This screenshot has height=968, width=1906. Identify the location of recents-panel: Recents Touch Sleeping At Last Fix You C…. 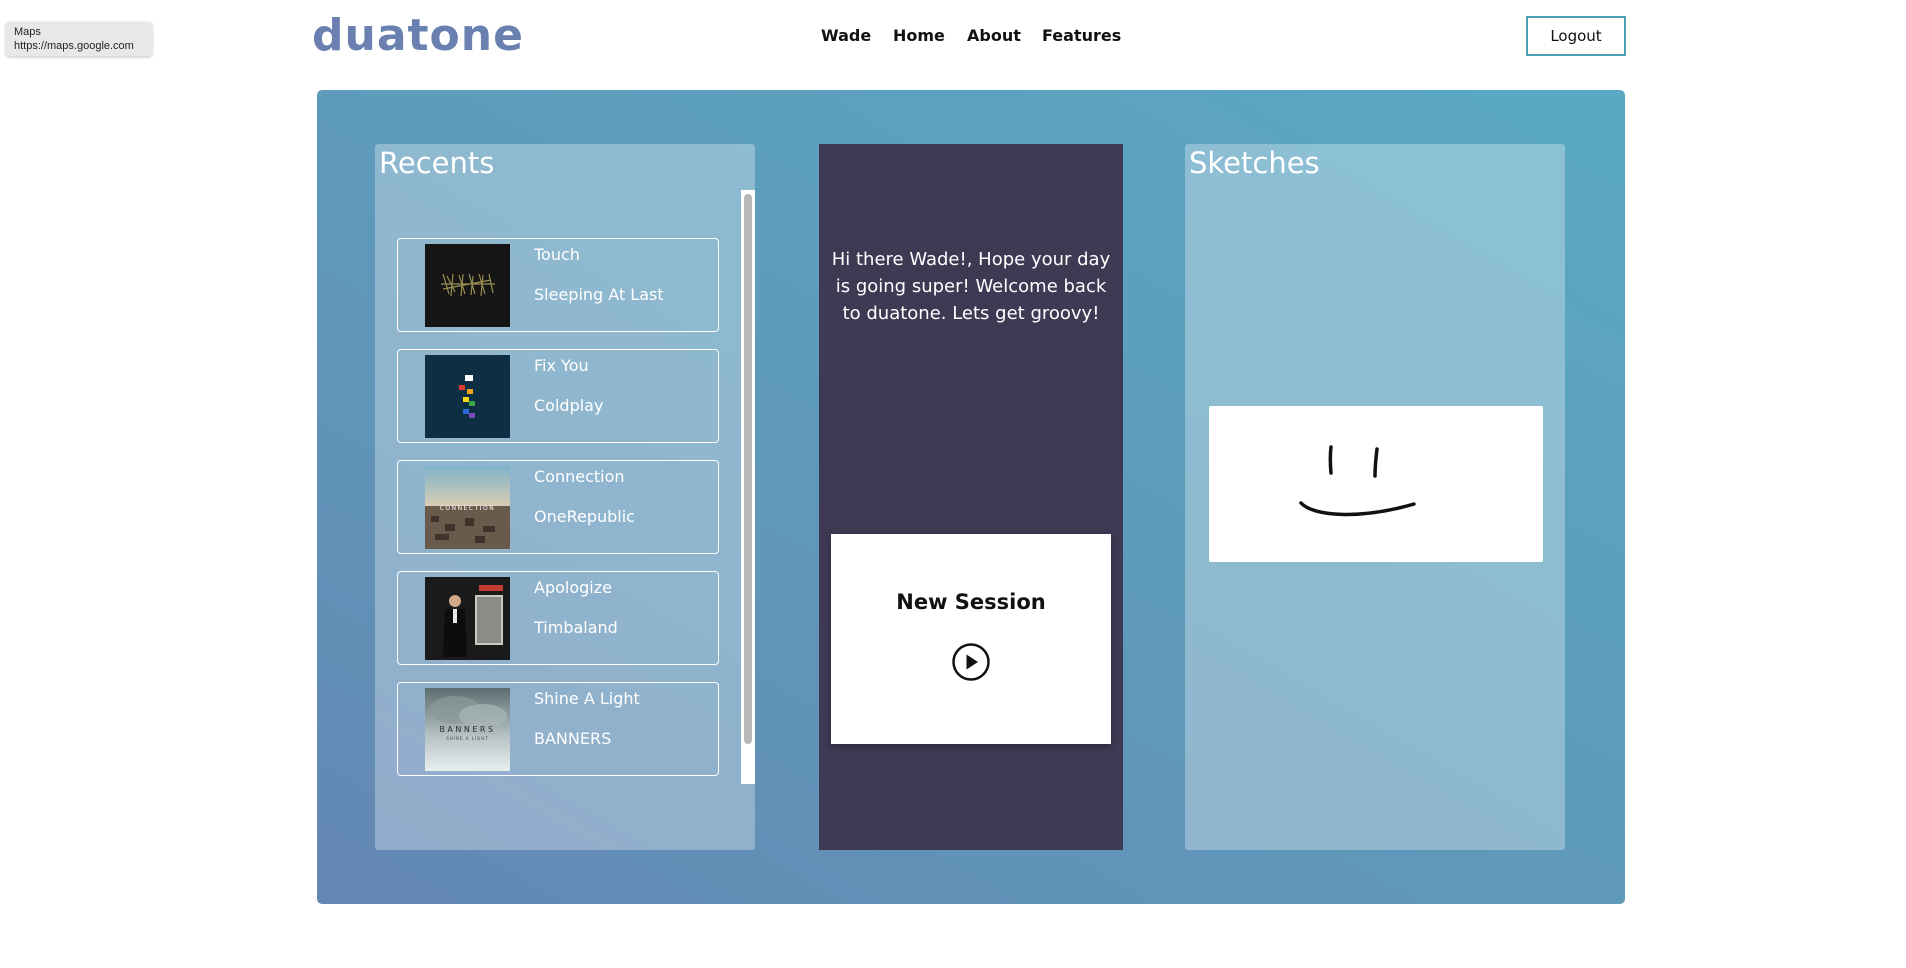
(565, 497).